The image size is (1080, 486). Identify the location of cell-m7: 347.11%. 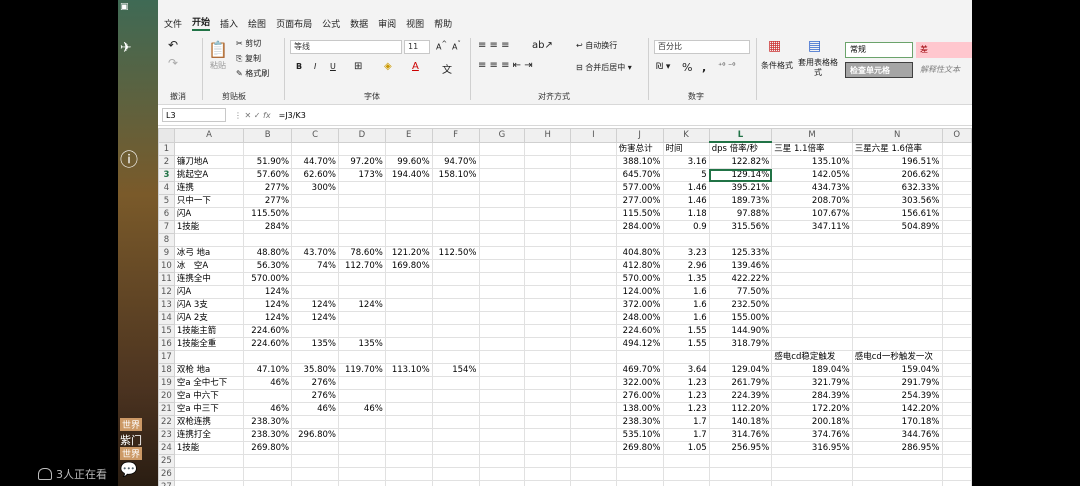
(812, 227).